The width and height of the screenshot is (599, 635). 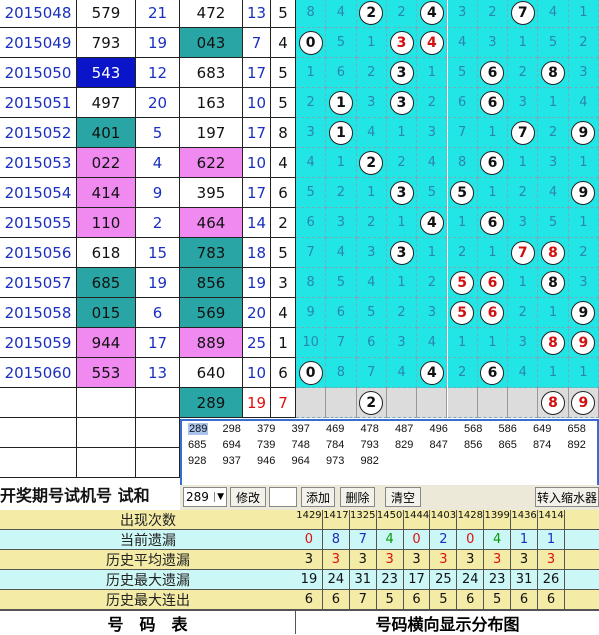 What do you see at coordinates (371, 313) in the screenshot?
I see `distribution-cell: 5` at bounding box center [371, 313].